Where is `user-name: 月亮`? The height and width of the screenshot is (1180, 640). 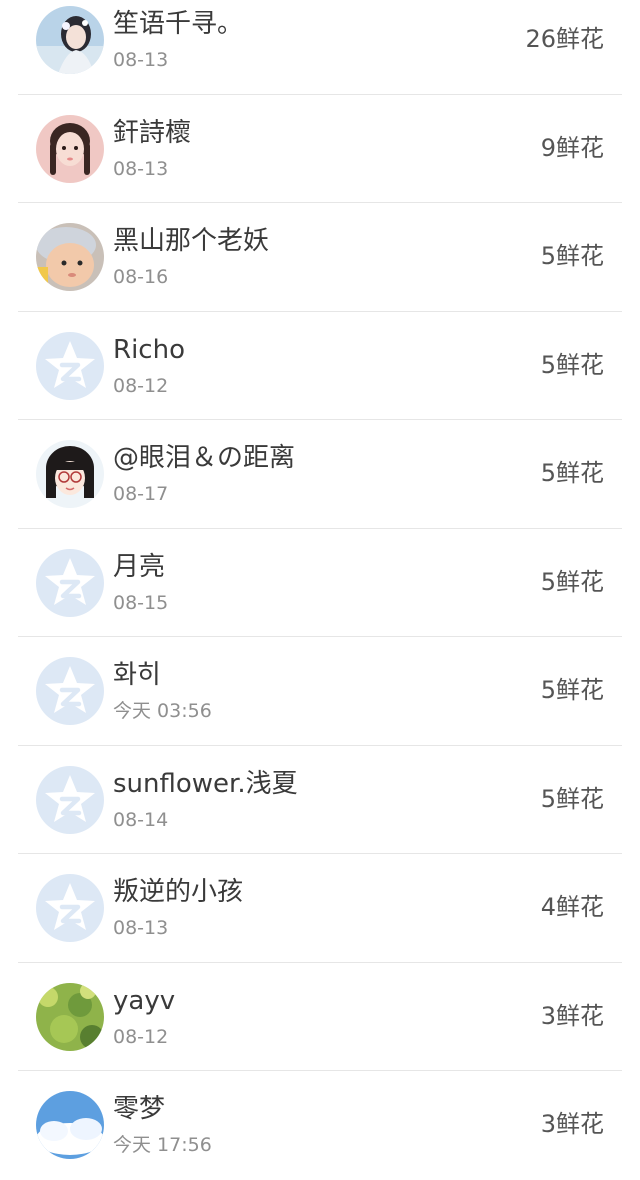 user-name: 月亮 is located at coordinates (139, 566).